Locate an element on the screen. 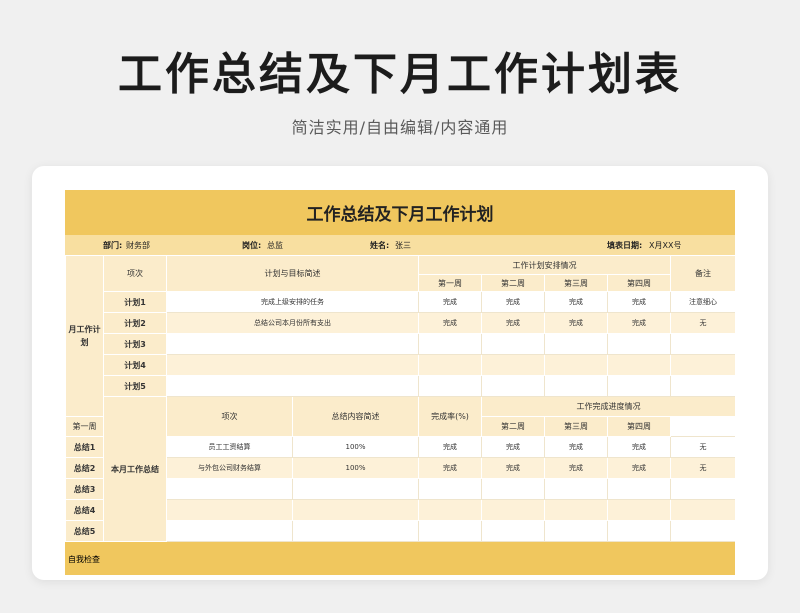 This screenshot has height=613, width=800. table-row: 总结2 与外包公司财务结算 100% 完成 完成 完成 完成 无 is located at coordinates (400, 468).